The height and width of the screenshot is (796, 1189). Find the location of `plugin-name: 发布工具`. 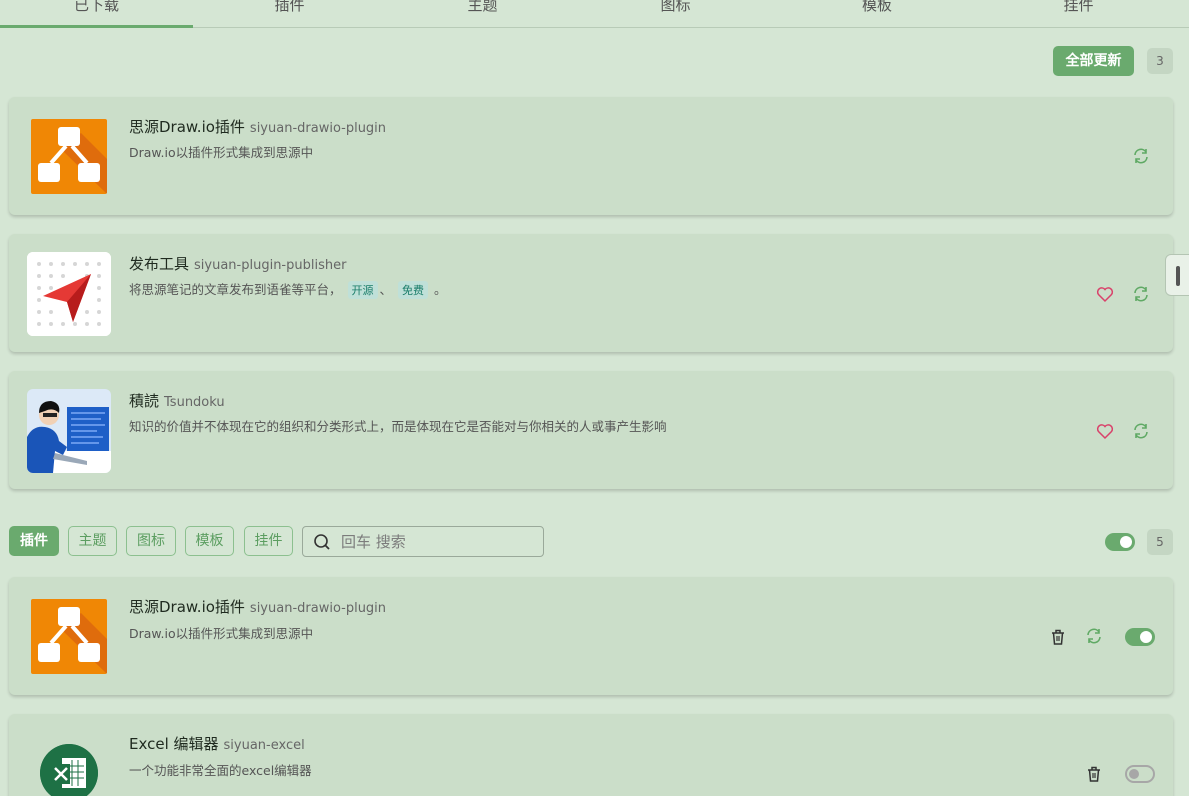

plugin-name: 发布工具 is located at coordinates (159, 264).